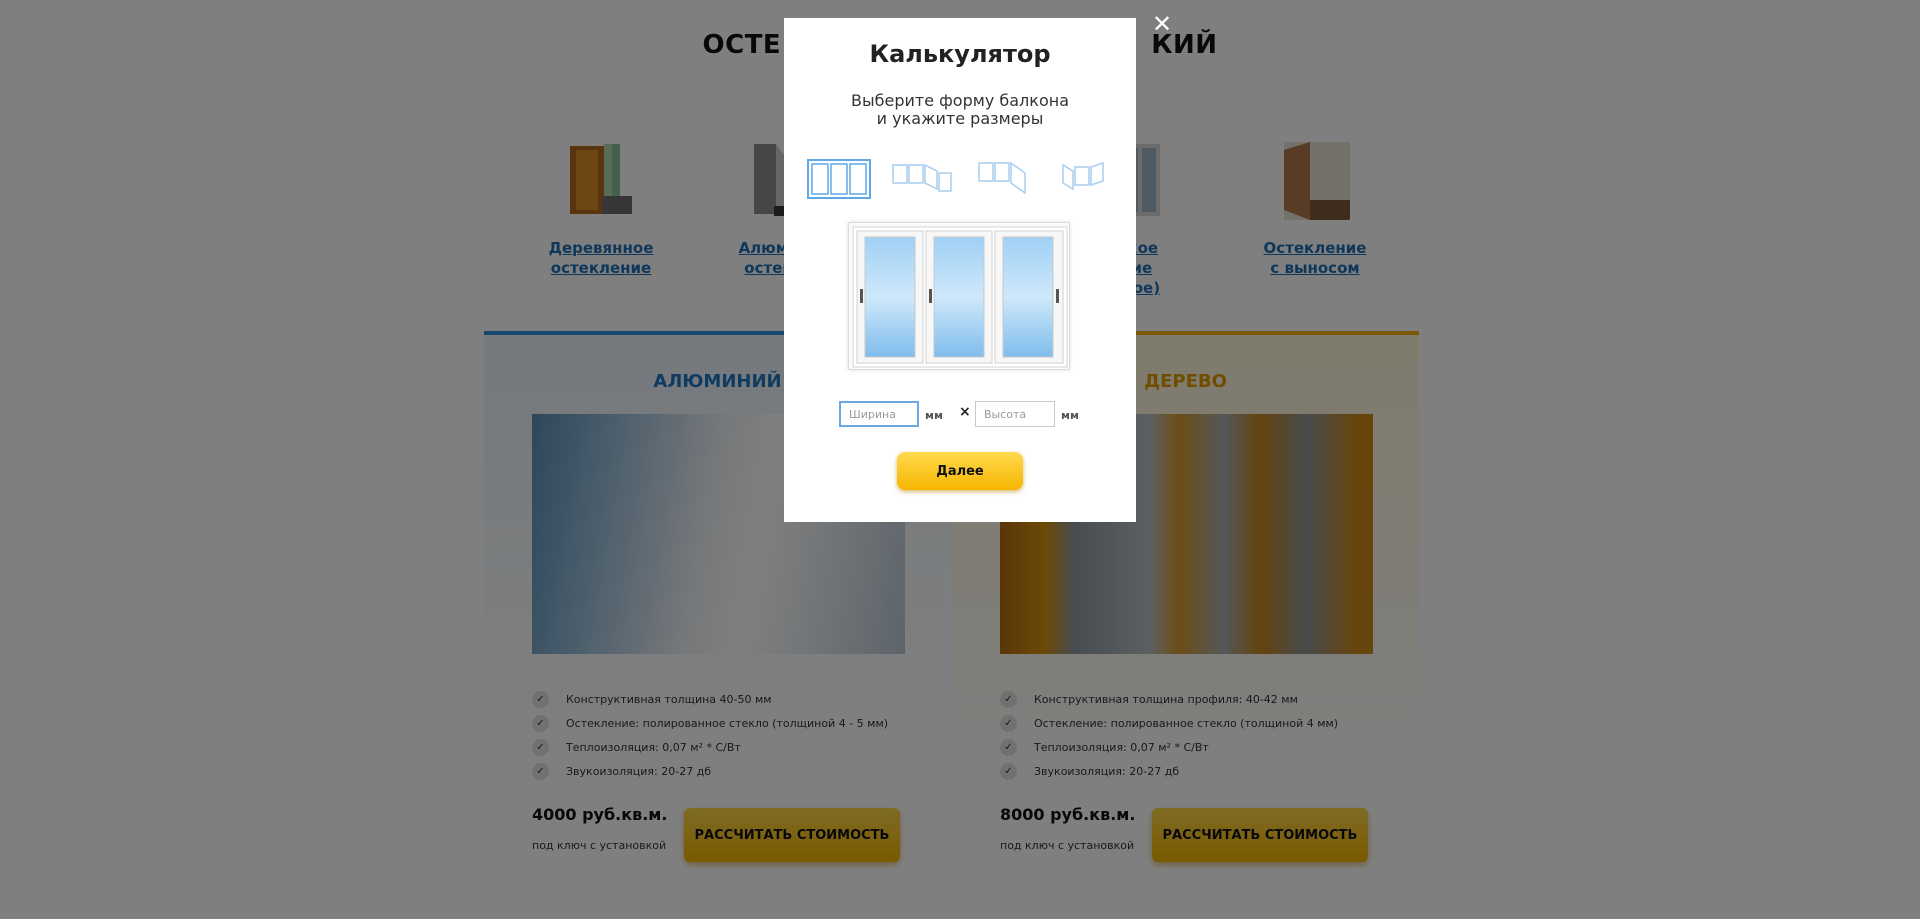 The image size is (1920, 919). What do you see at coordinates (839, 179) in the screenshot?
I see `straight-balcony-icon` at bounding box center [839, 179].